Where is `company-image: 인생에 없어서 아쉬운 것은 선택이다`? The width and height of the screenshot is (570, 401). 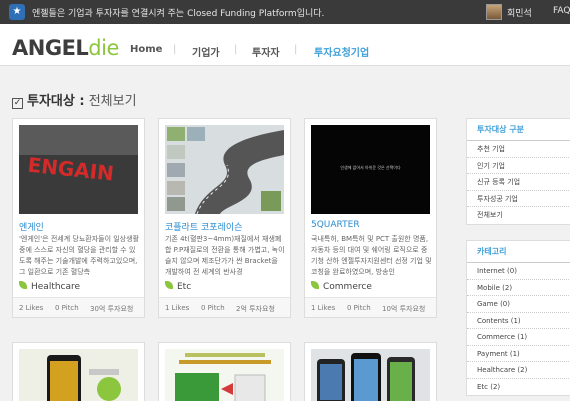 company-image: 인생에 없어서 아쉬운 것은 선택이다 is located at coordinates (370, 169).